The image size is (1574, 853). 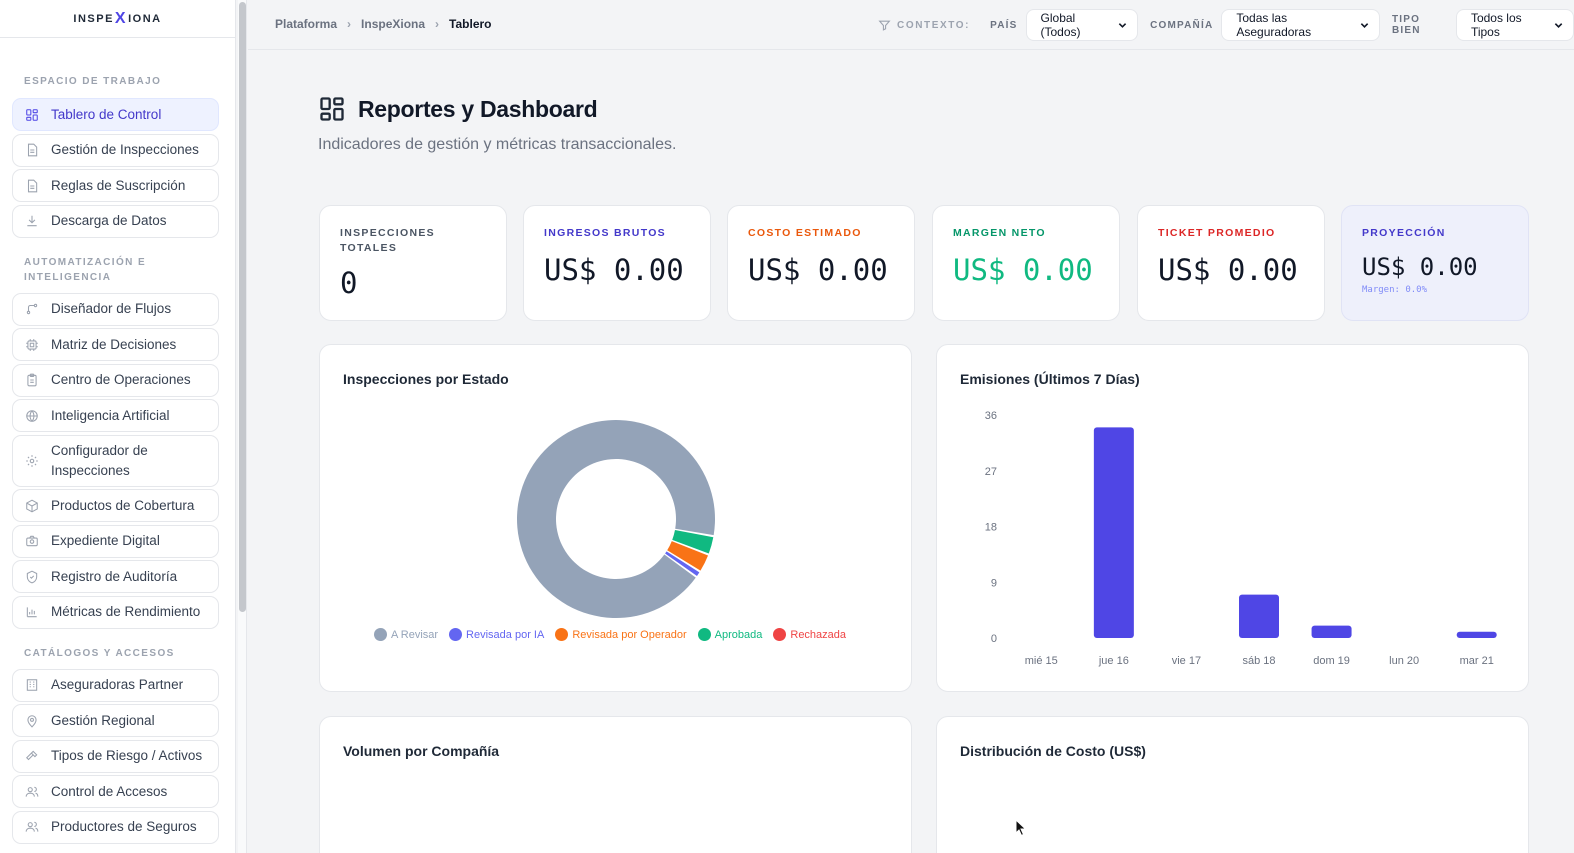 I want to click on sidebar-item-gestion-regional: Gestión Regional, so click(x=115, y=720).